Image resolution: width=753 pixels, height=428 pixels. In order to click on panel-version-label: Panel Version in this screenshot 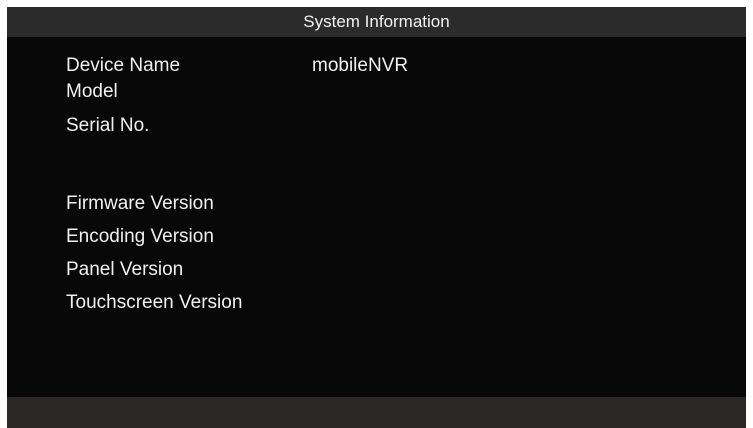, I will do `click(125, 269)`.